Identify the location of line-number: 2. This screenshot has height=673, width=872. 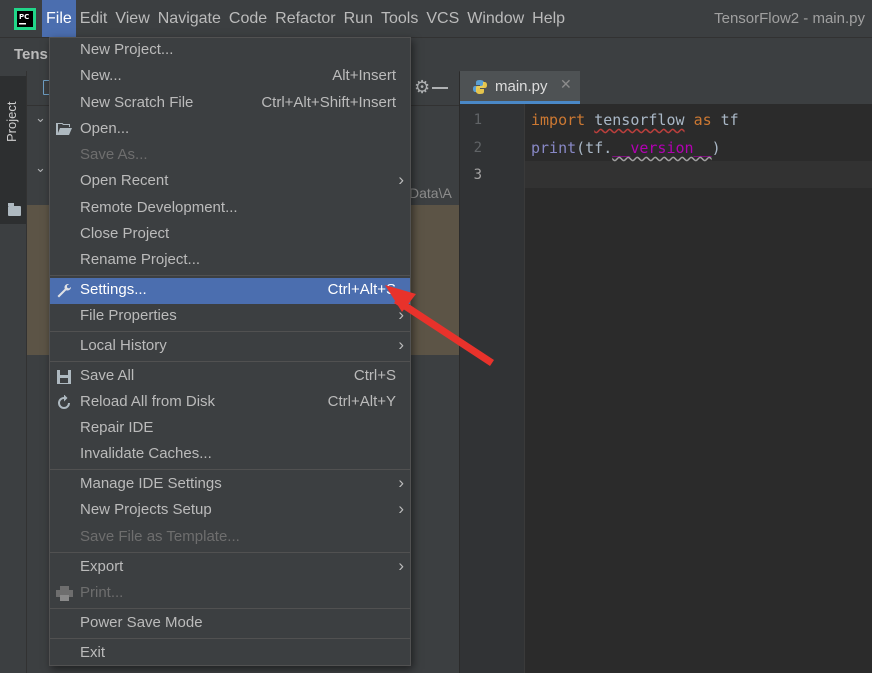
(477, 148).